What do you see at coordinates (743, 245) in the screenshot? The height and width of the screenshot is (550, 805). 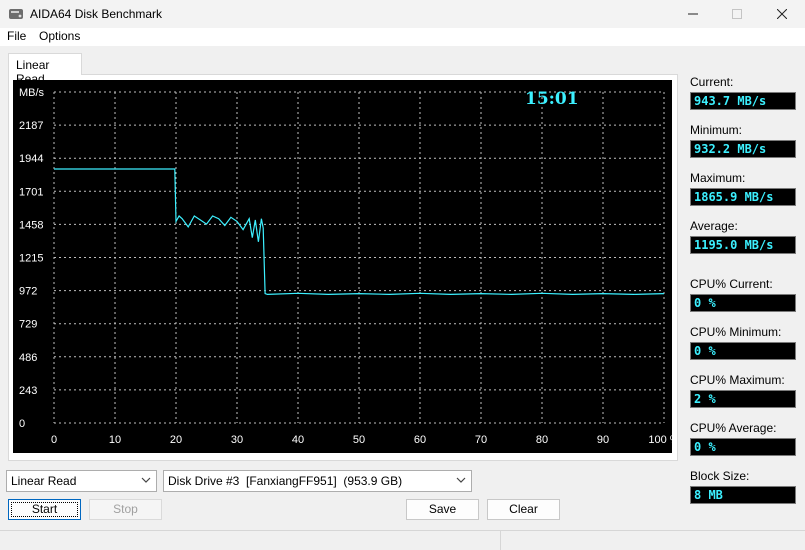 I see `average-value: 1195.0 MB/s` at bounding box center [743, 245].